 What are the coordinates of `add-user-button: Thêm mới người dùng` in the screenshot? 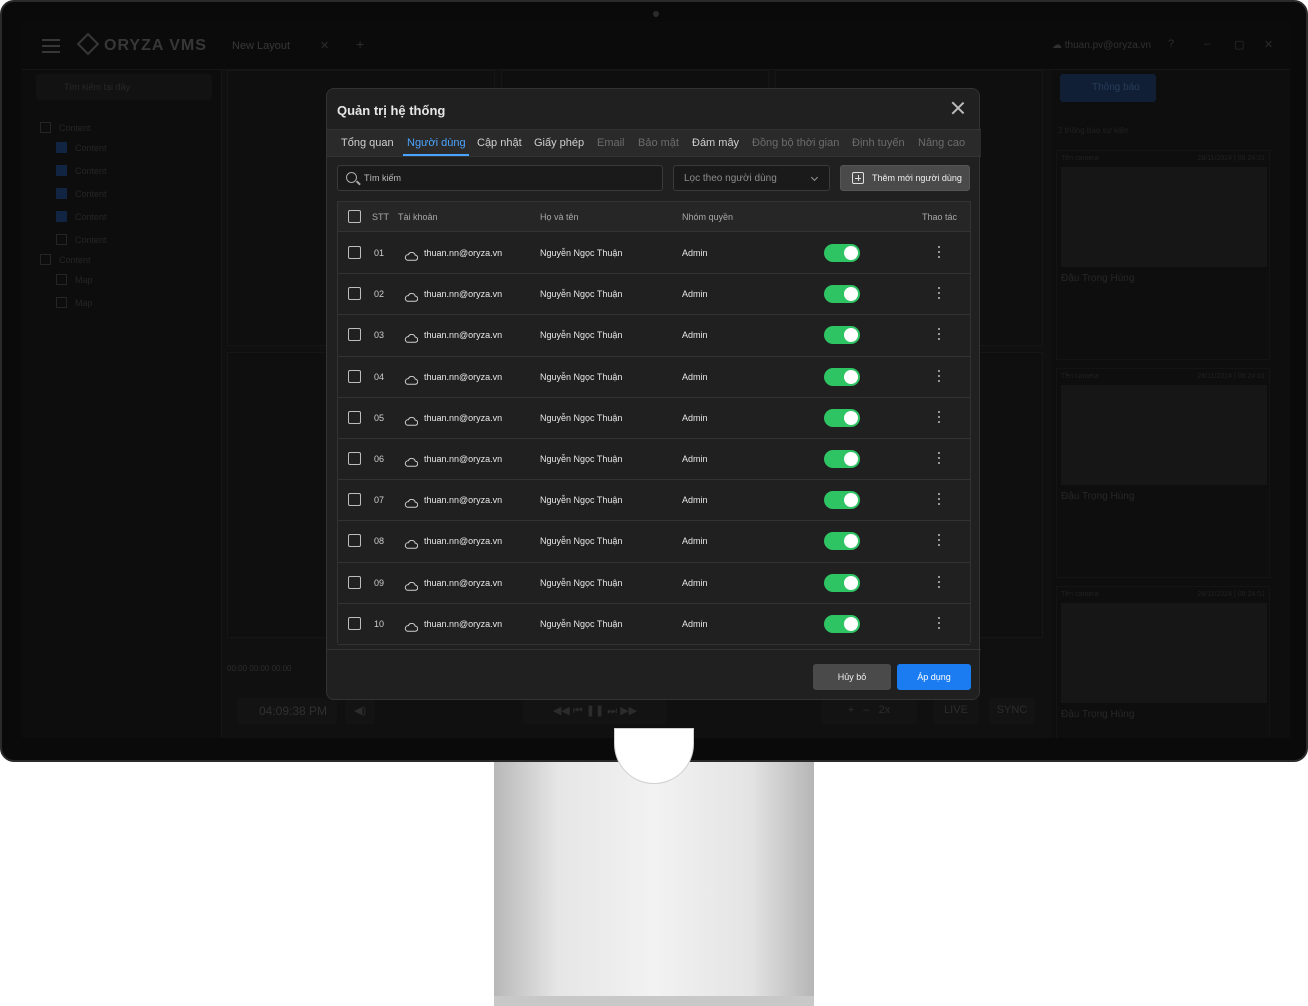 It's located at (905, 178).